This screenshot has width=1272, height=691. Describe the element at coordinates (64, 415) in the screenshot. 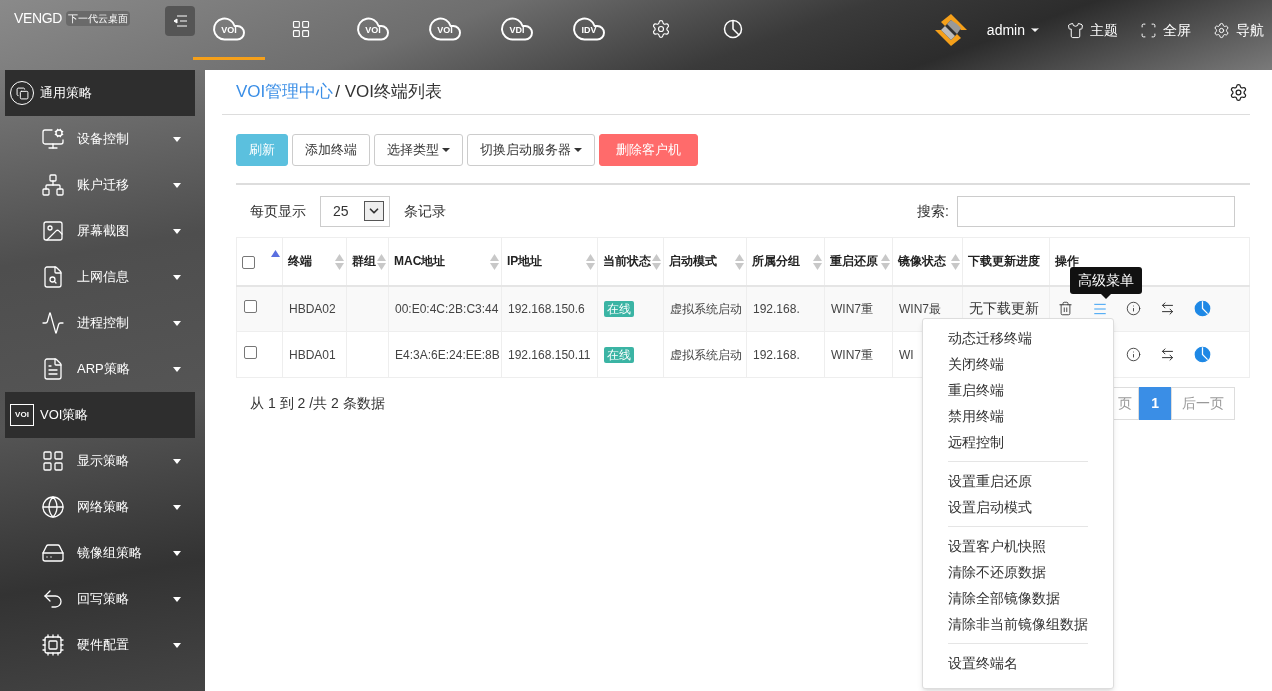

I see `section-label: VOI策略` at that location.